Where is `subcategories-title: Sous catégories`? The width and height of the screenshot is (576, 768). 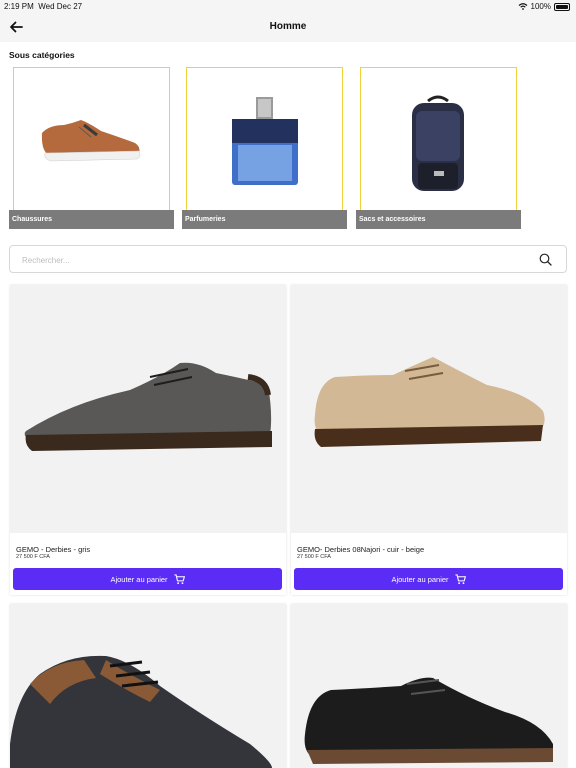 subcategories-title: Sous catégories is located at coordinates (42, 55).